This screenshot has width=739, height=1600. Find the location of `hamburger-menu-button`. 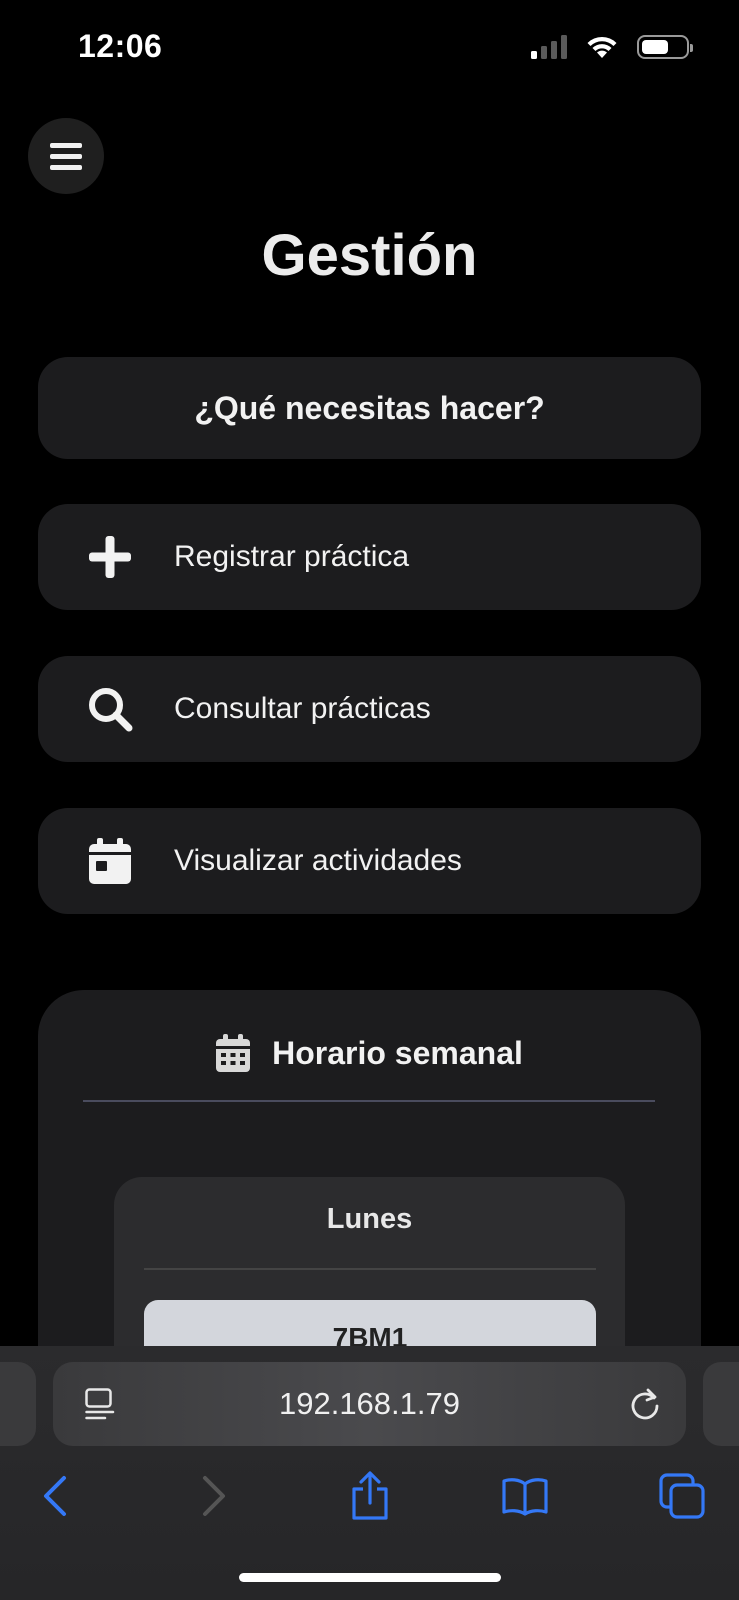

hamburger-menu-button is located at coordinates (66, 156).